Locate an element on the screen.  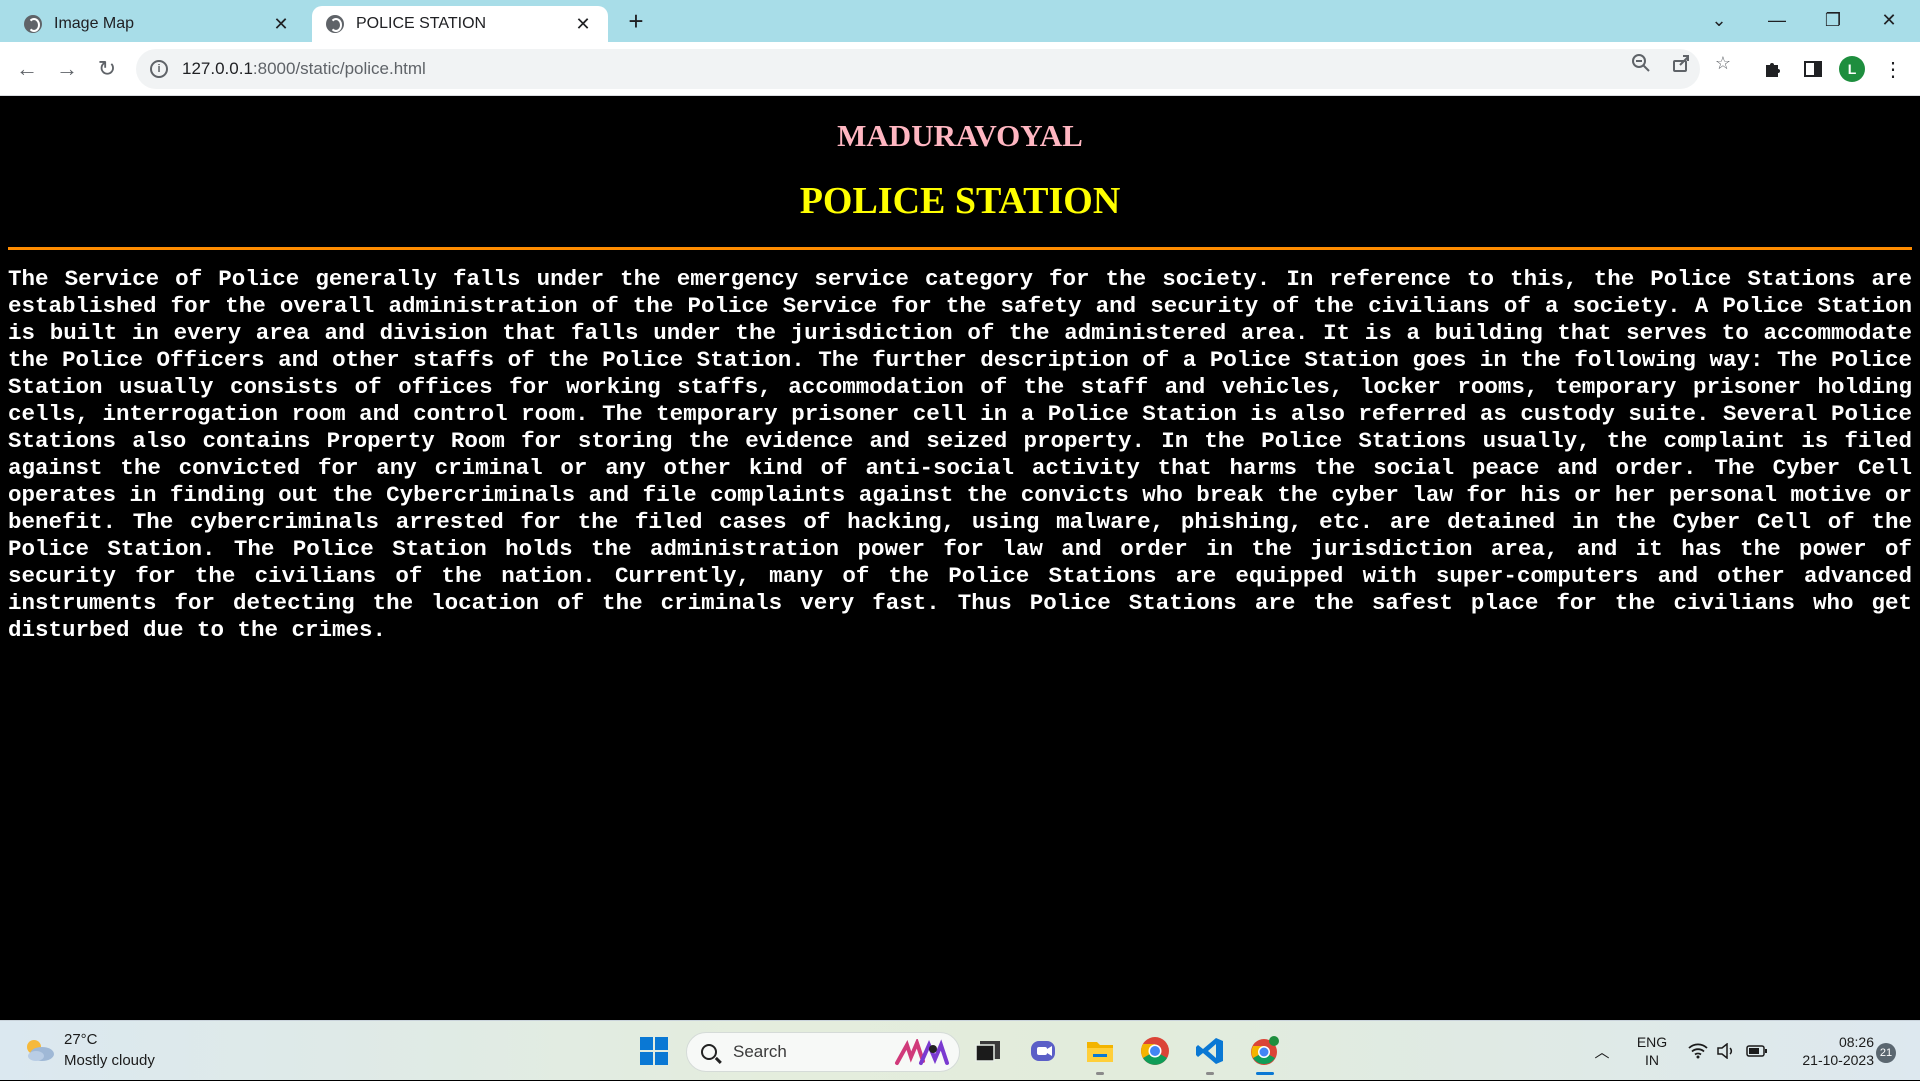
tab-title: Image Map is located at coordinates (94, 23).